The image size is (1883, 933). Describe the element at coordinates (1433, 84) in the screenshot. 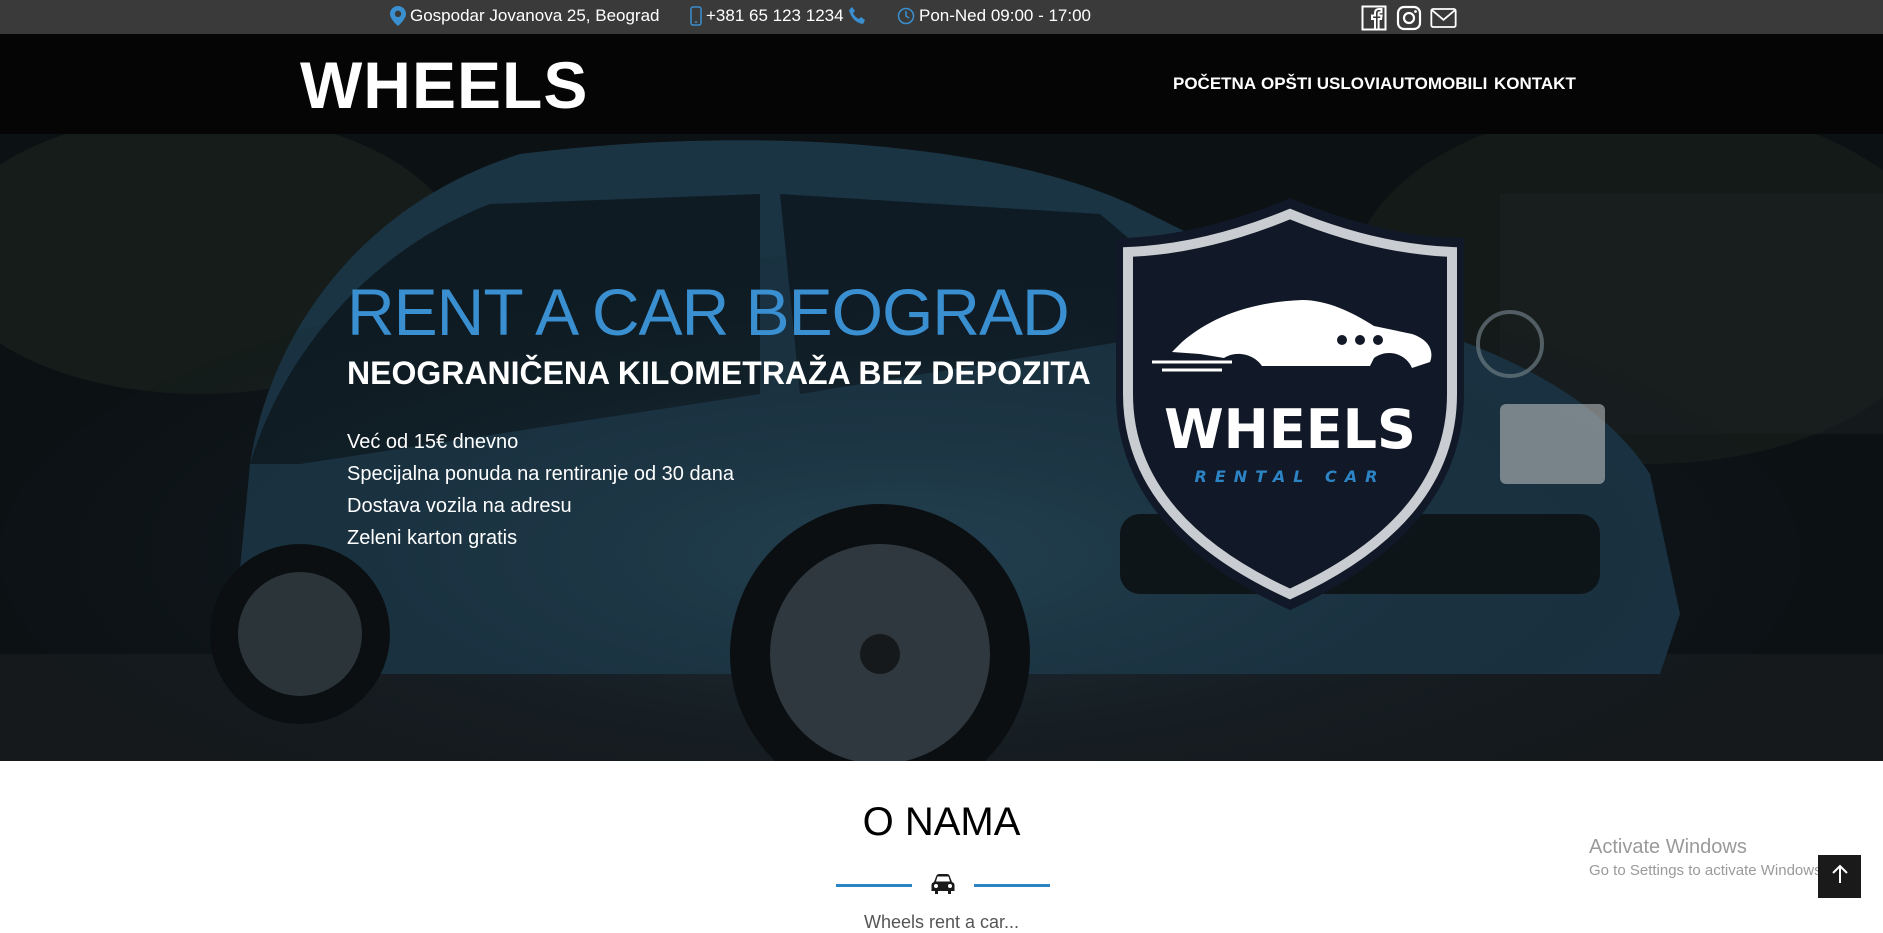

I see `nav-item-automobili: AUTOMOBILI` at that location.